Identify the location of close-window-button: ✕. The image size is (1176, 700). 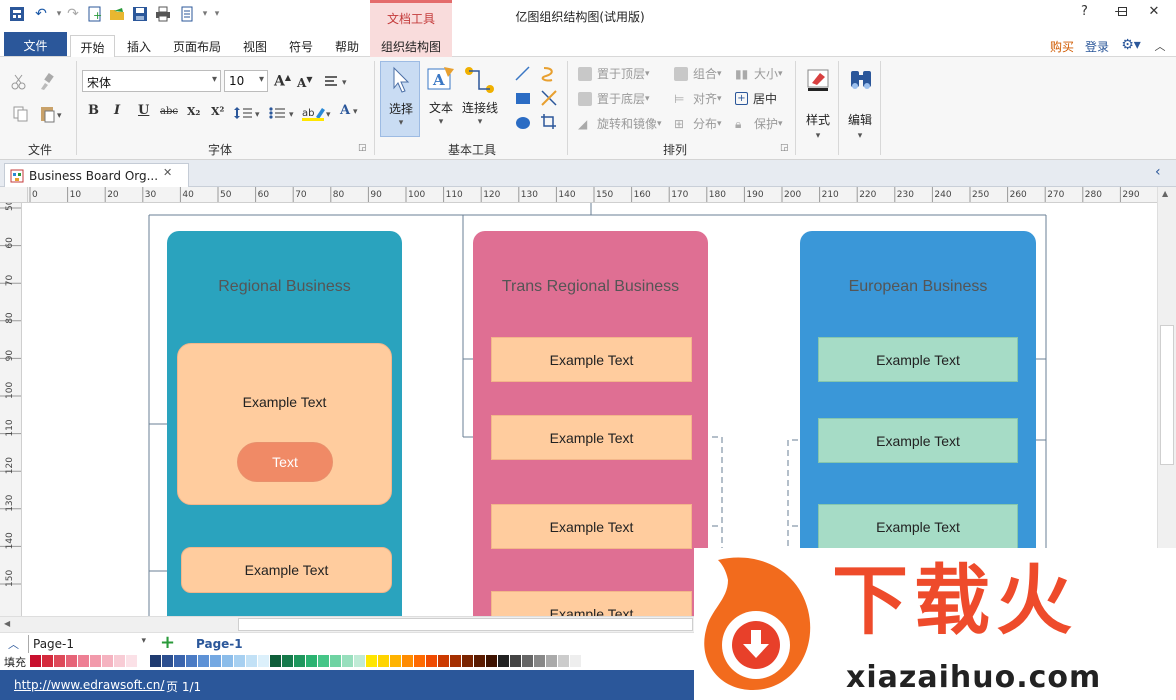
(1154, 13).